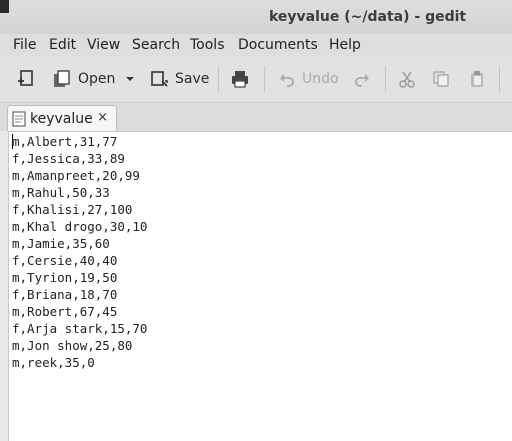  I want to click on menu-documents: Documents, so click(278, 45).